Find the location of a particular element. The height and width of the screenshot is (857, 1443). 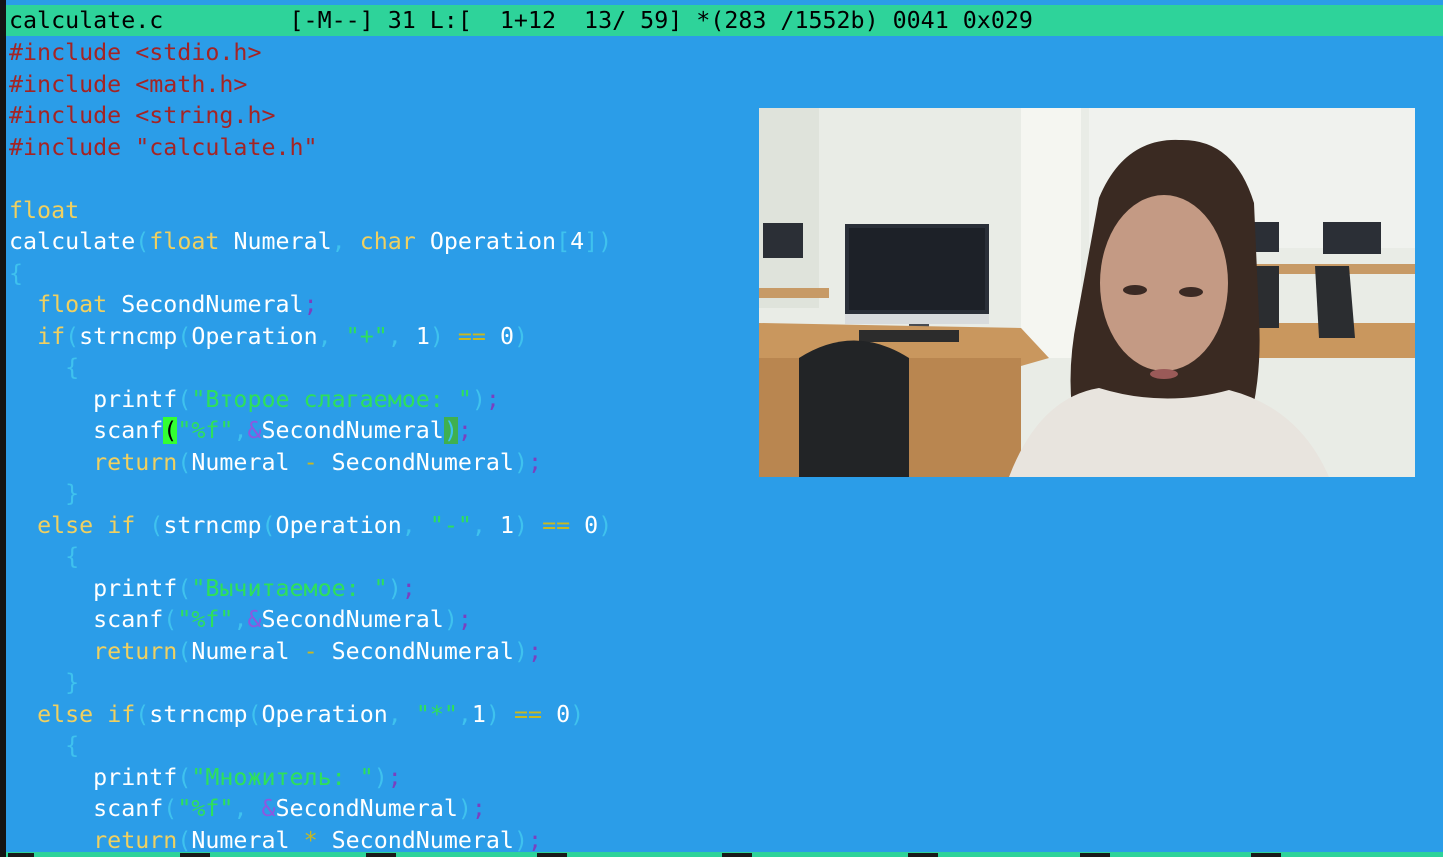

string-literal: "*" is located at coordinates (436, 714).